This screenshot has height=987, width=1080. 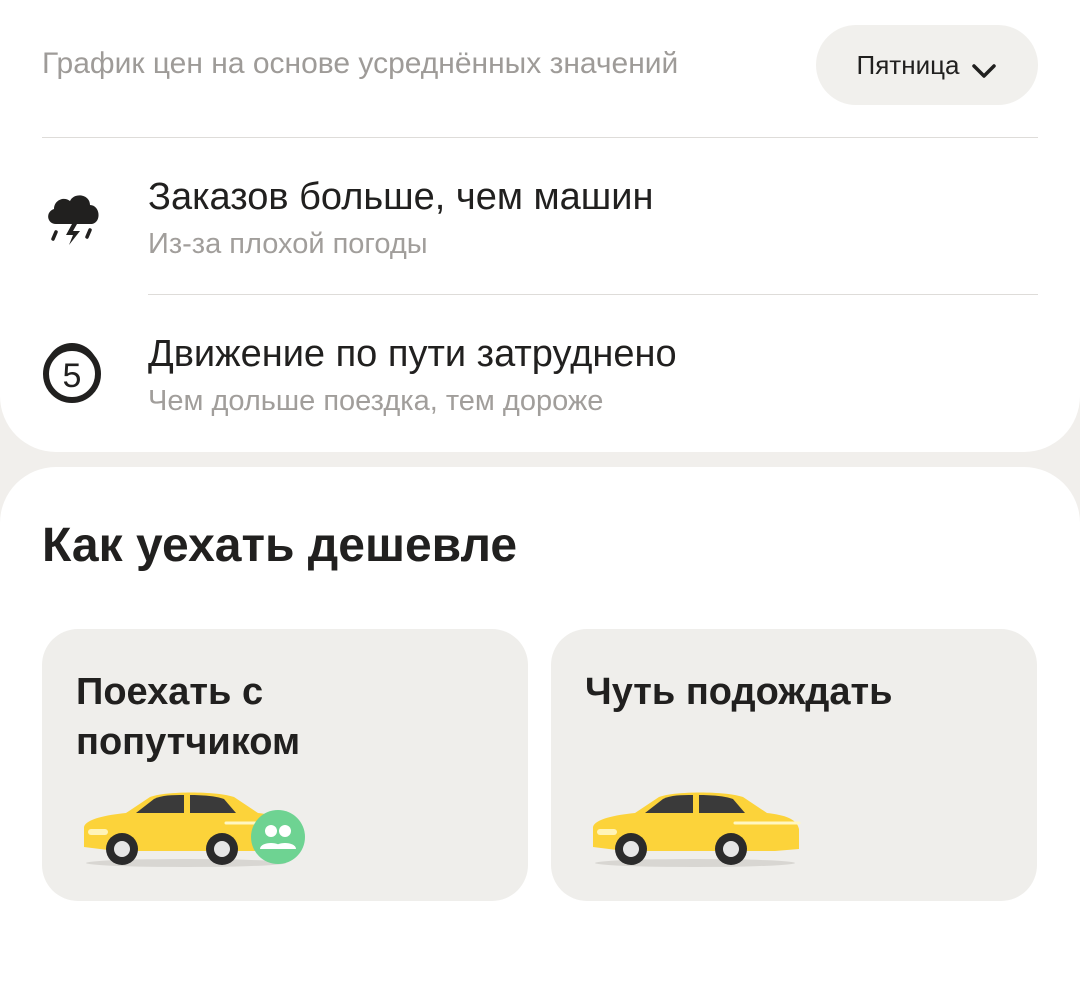 I want to click on traffic-level-value: 5, so click(x=72, y=376).